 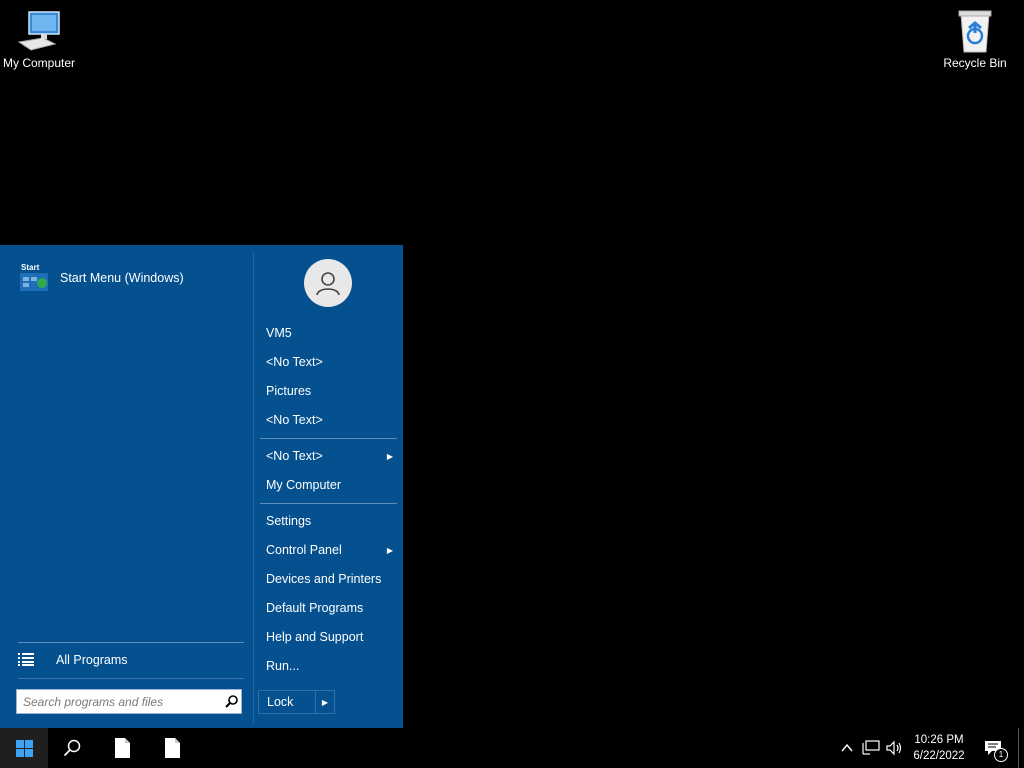 What do you see at coordinates (122, 278) in the screenshot?
I see `pinned-item-label: Start Menu (Windows)` at bounding box center [122, 278].